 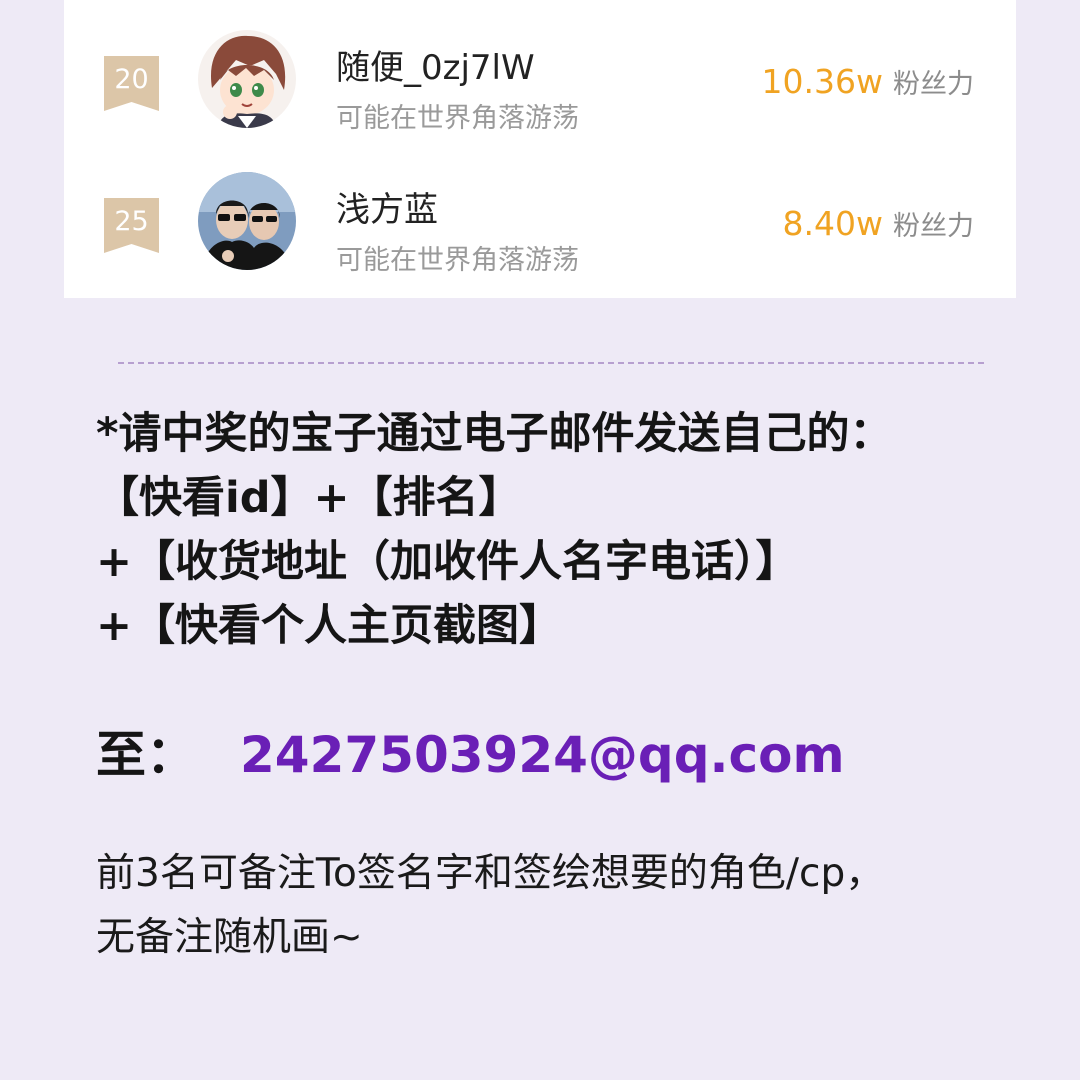 I want to click on ranking-row: 25 浅方蓝 可能在世界角落游荡 8.40w 粉丝力, so click(x=540, y=212).